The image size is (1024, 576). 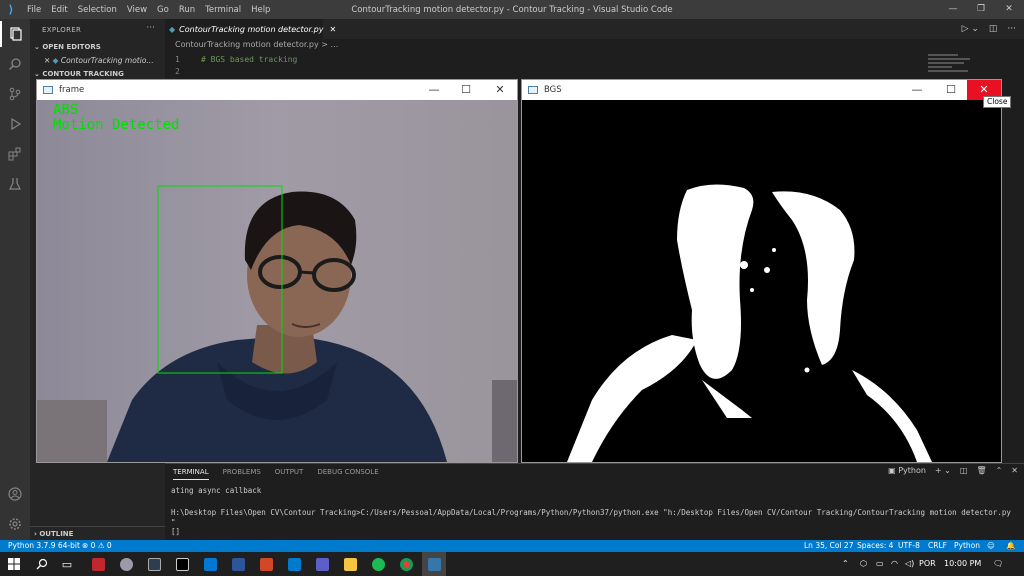 I want to click on tab-output: OUTPUT, so click(x=289, y=474).